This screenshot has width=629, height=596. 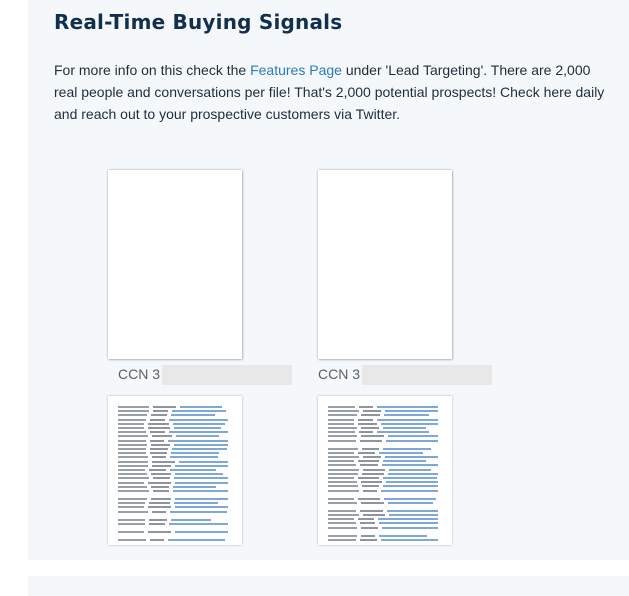 What do you see at coordinates (328, 586) in the screenshot?
I see `next-section-panel` at bounding box center [328, 586].